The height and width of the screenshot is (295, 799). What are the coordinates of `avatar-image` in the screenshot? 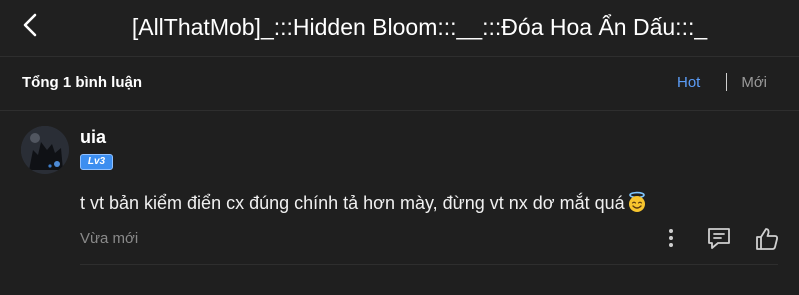 It's located at (45, 150).